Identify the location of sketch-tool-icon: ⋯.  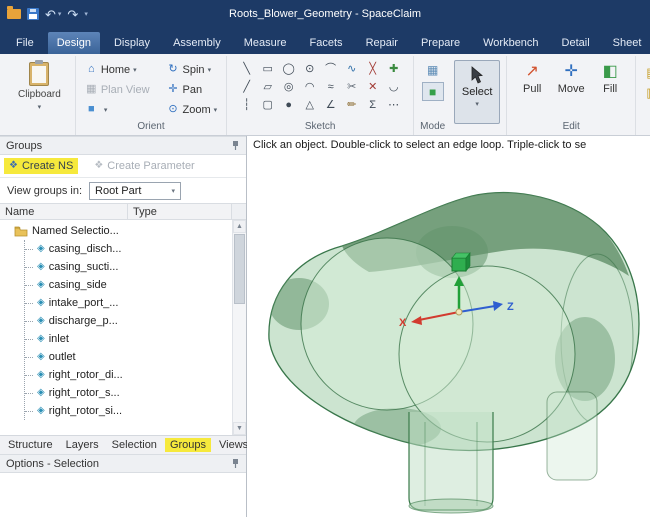
(393, 105).